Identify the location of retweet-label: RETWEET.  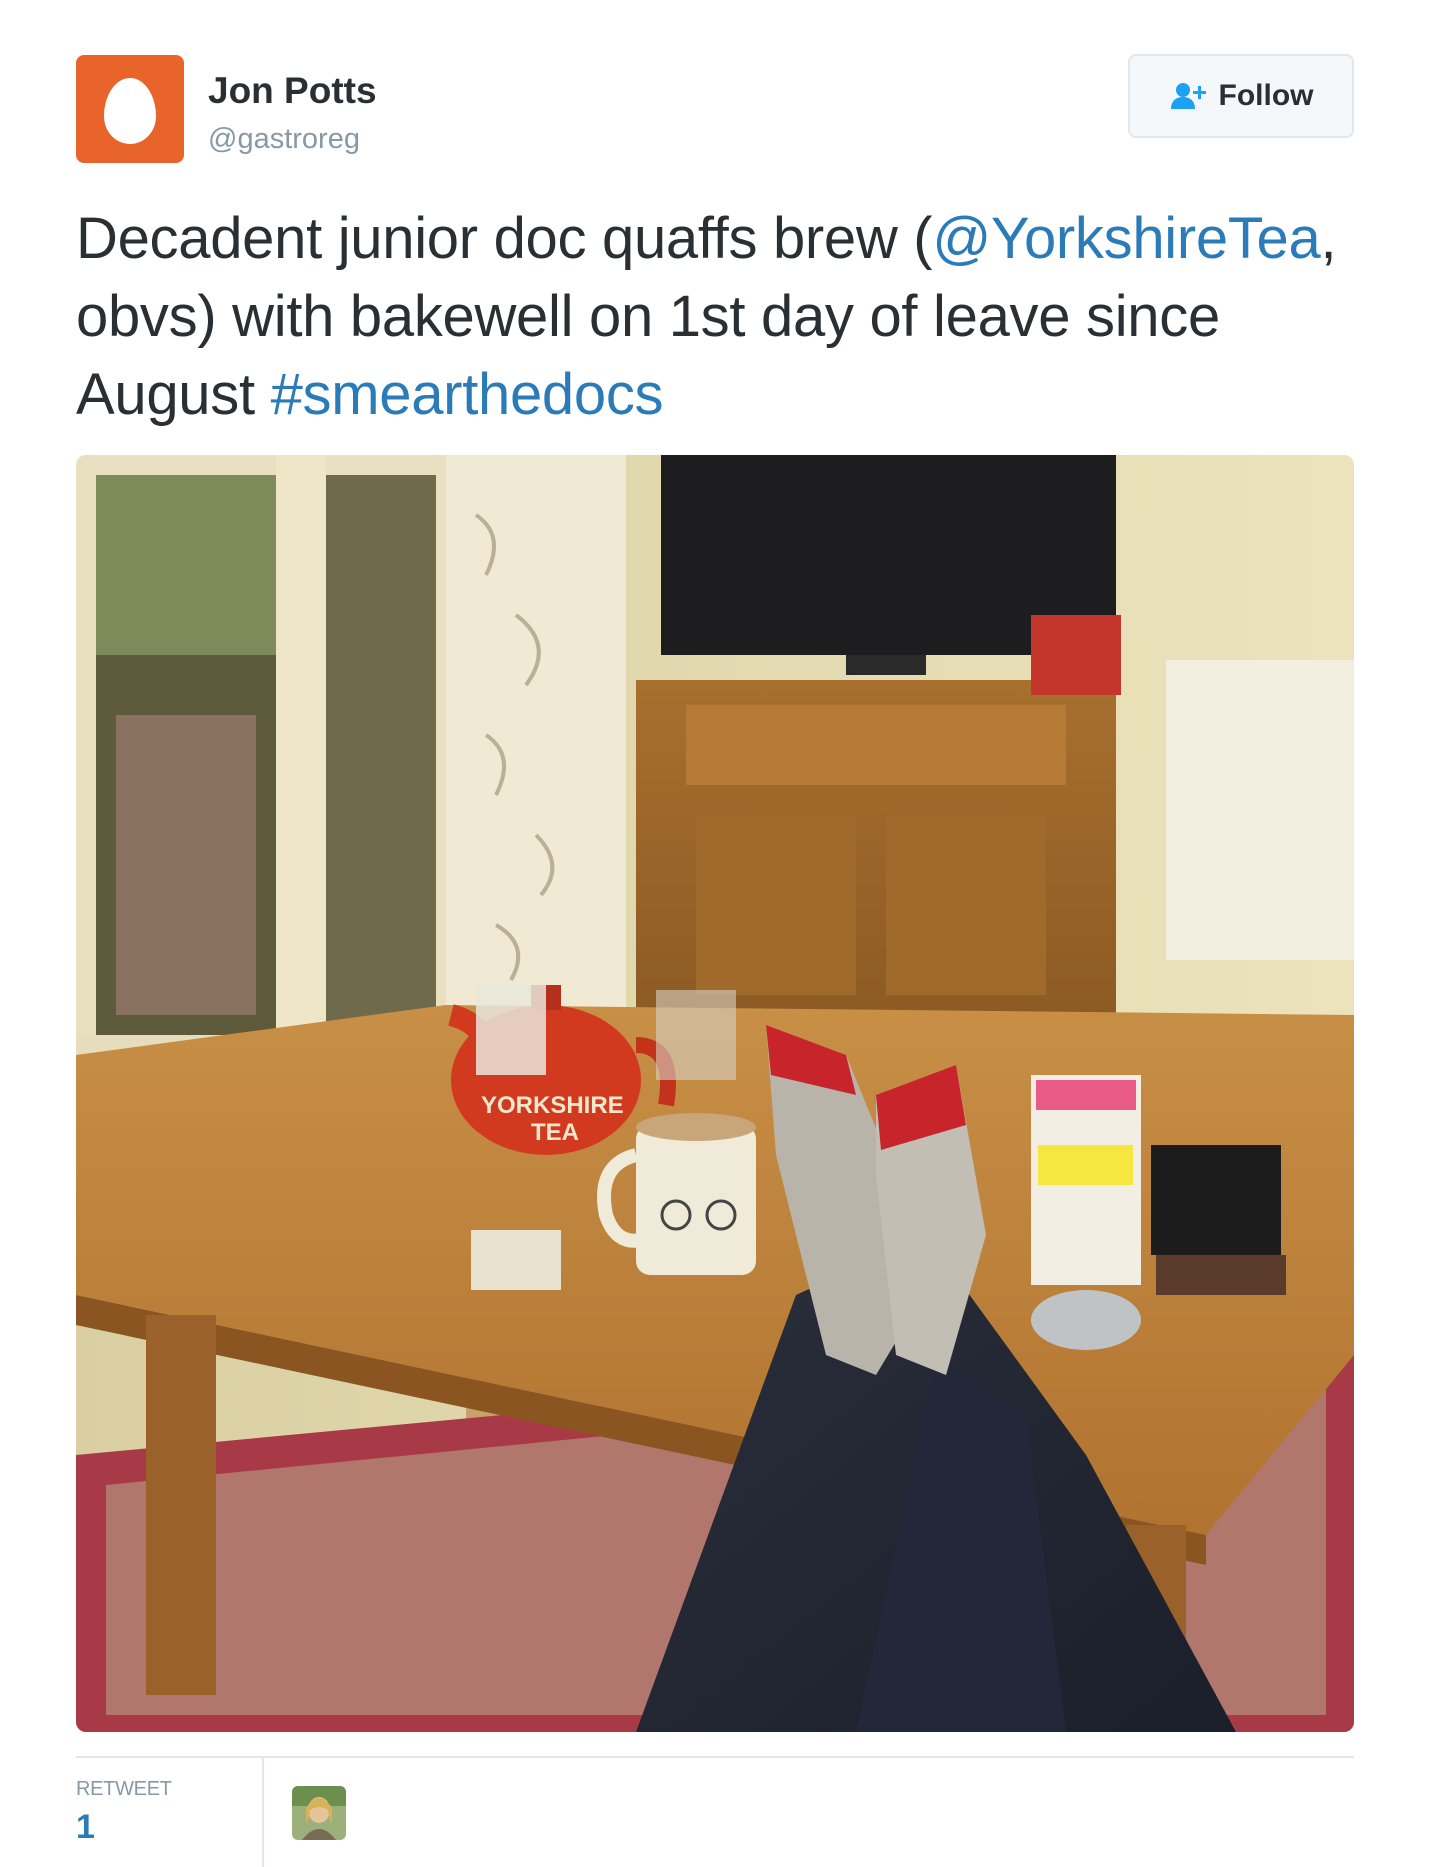
(124, 1789).